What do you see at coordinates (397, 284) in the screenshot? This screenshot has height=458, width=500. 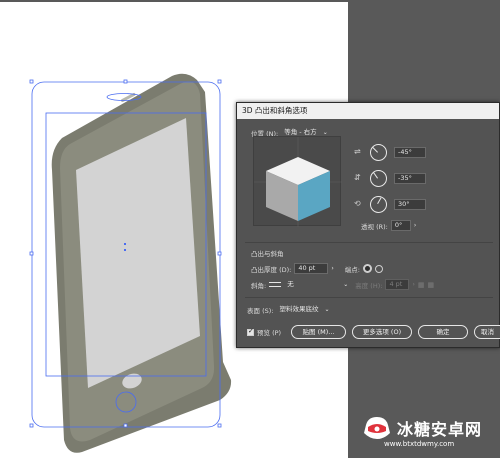 I see `height-field: 4 pt` at bounding box center [397, 284].